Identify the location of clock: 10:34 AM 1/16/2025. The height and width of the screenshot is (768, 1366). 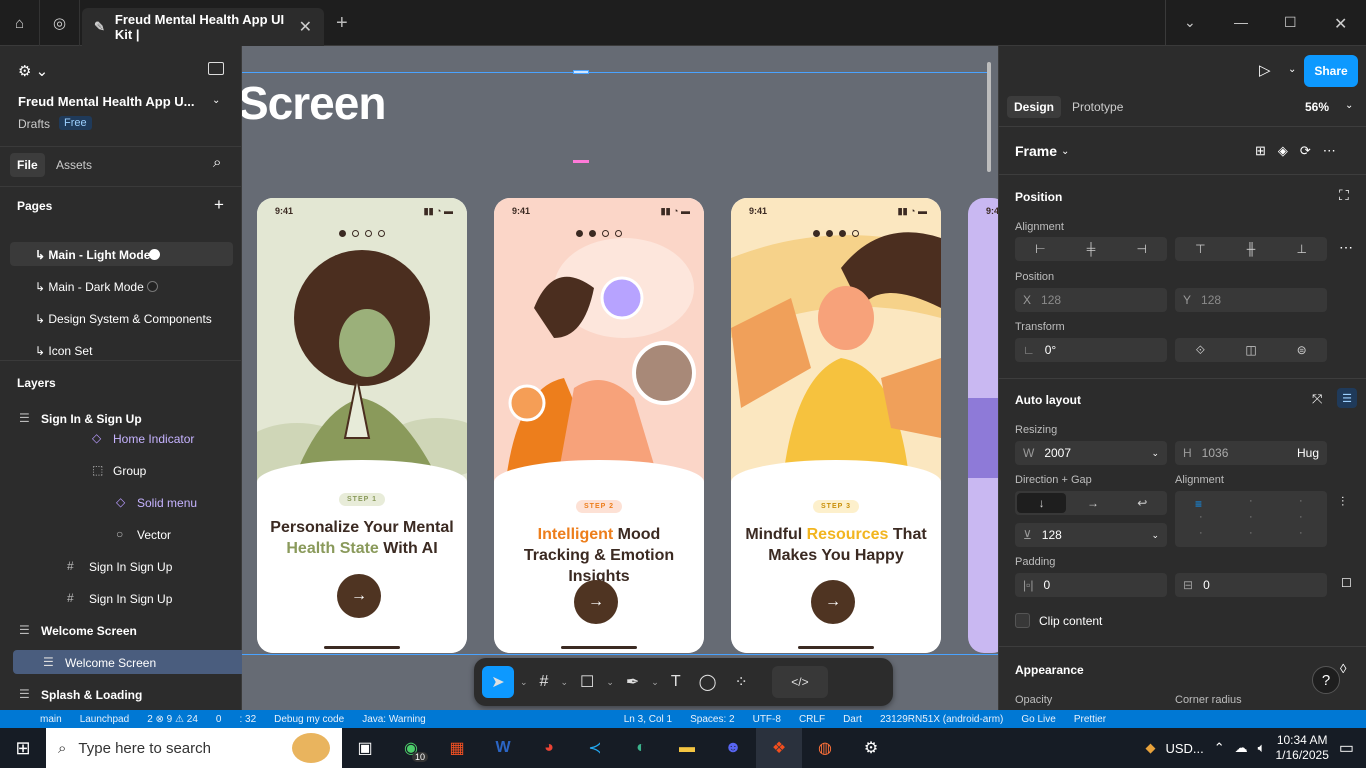
(1301, 748).